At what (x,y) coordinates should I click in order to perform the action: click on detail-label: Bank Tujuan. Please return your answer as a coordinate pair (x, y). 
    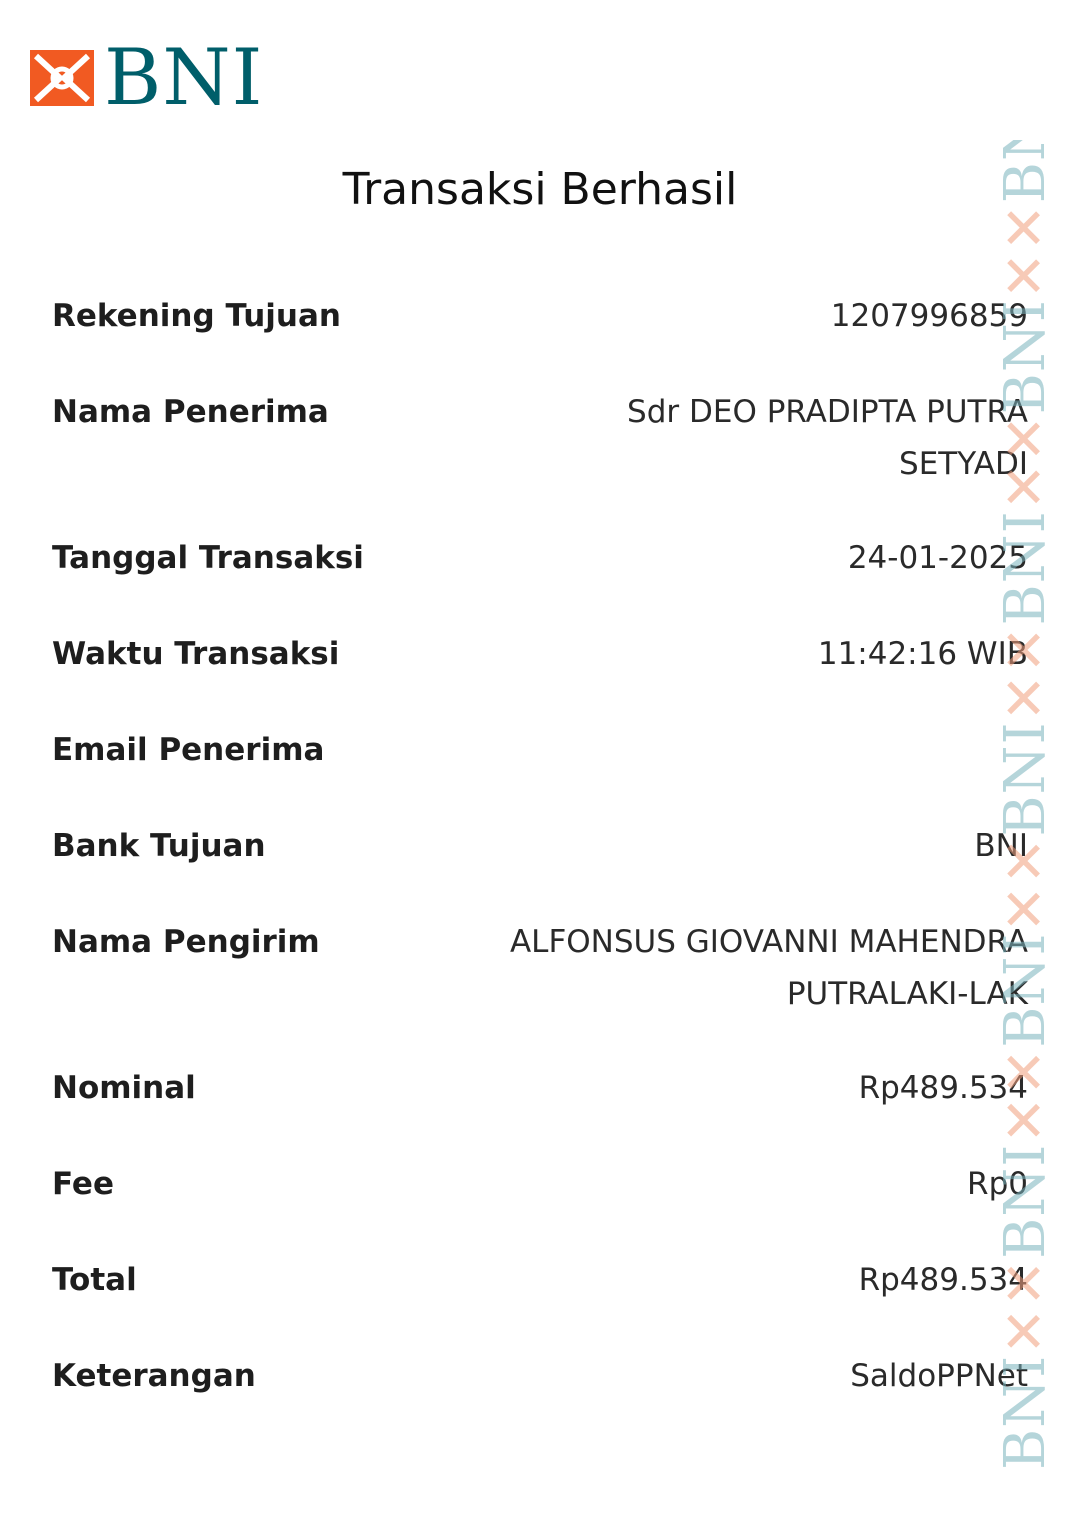
    Looking at the image, I should click on (159, 846).